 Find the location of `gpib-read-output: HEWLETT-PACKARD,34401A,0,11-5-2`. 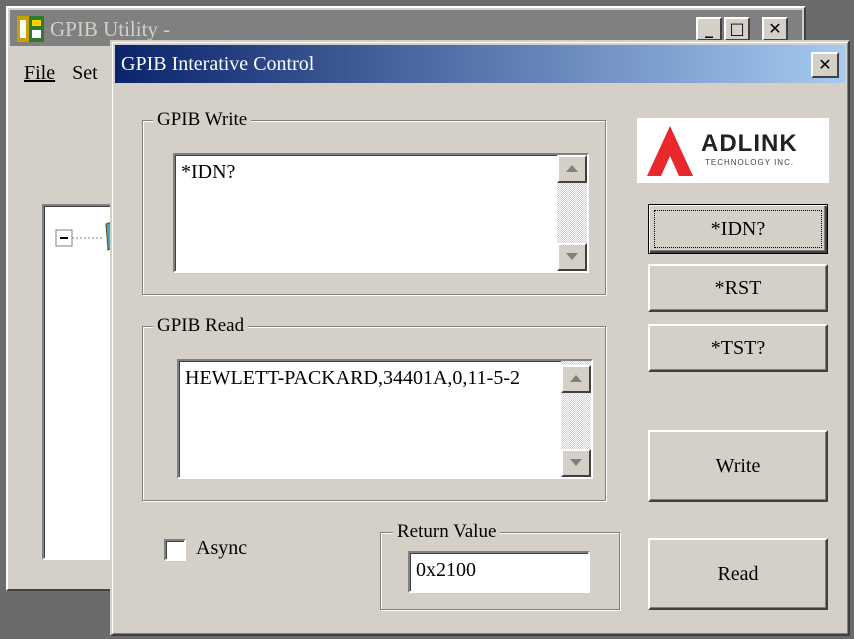

gpib-read-output: HEWLETT-PACKARD,34401A,0,11-5-2 is located at coordinates (385, 419).